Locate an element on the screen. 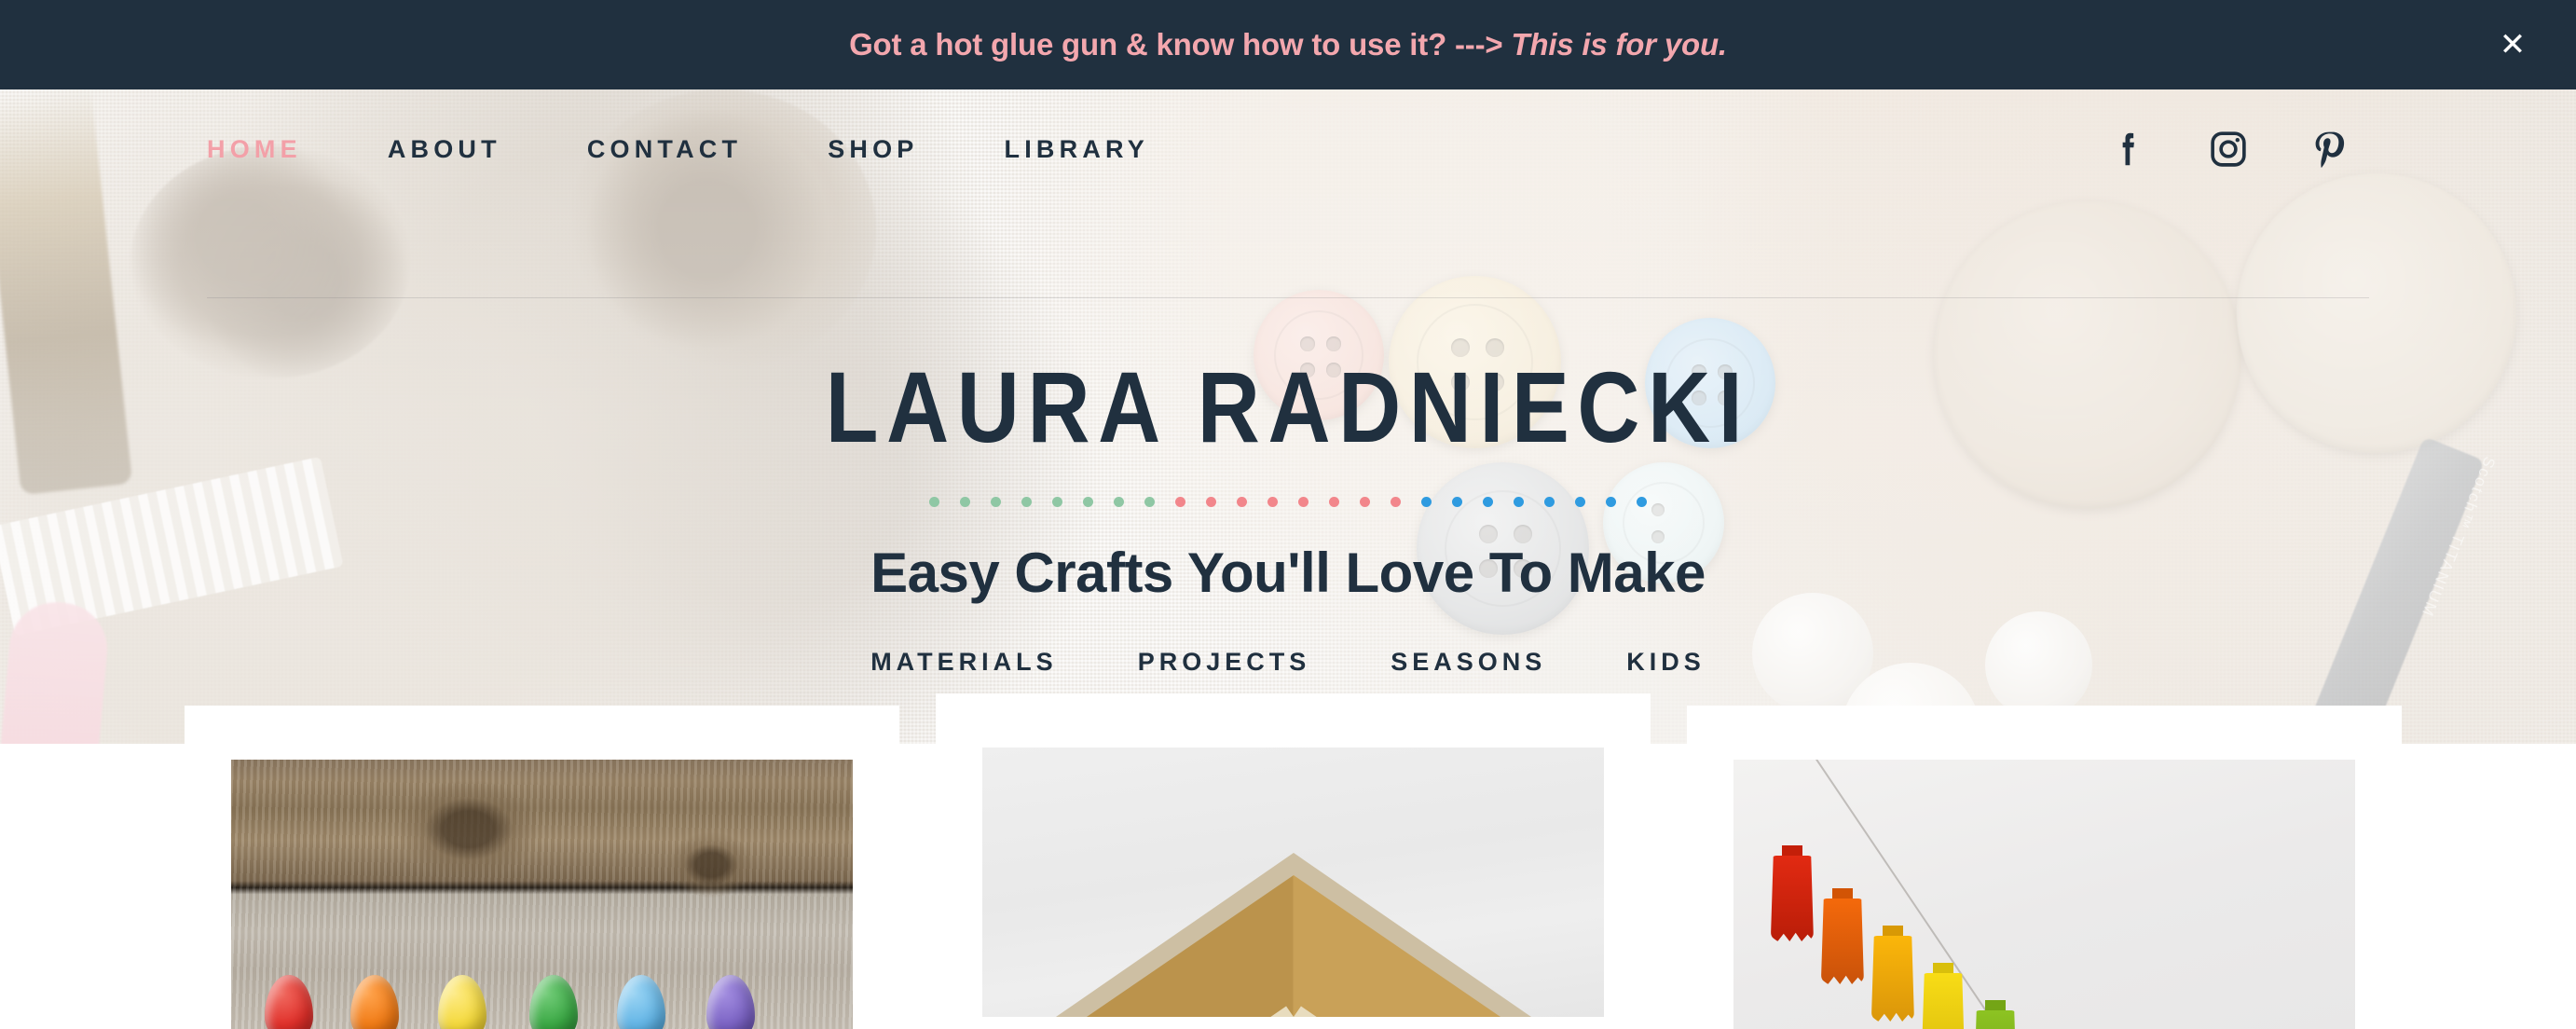 The width and height of the screenshot is (2576, 1029). card-image-rainbow-eggs is located at coordinates (542, 894).